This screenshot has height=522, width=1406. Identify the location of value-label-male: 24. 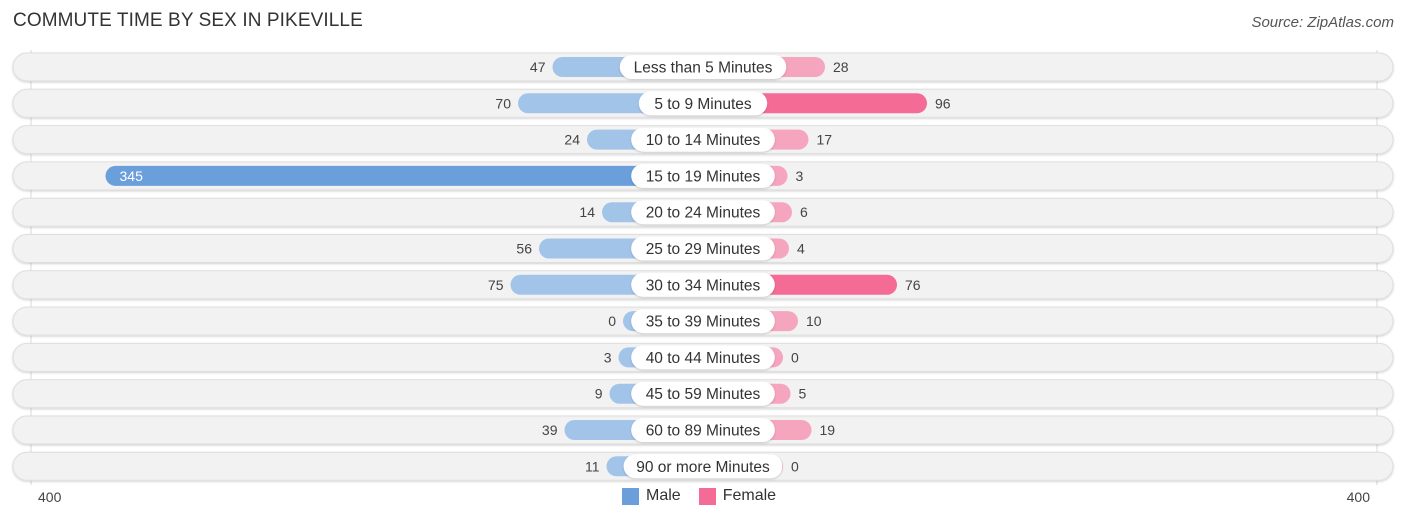
(572, 140).